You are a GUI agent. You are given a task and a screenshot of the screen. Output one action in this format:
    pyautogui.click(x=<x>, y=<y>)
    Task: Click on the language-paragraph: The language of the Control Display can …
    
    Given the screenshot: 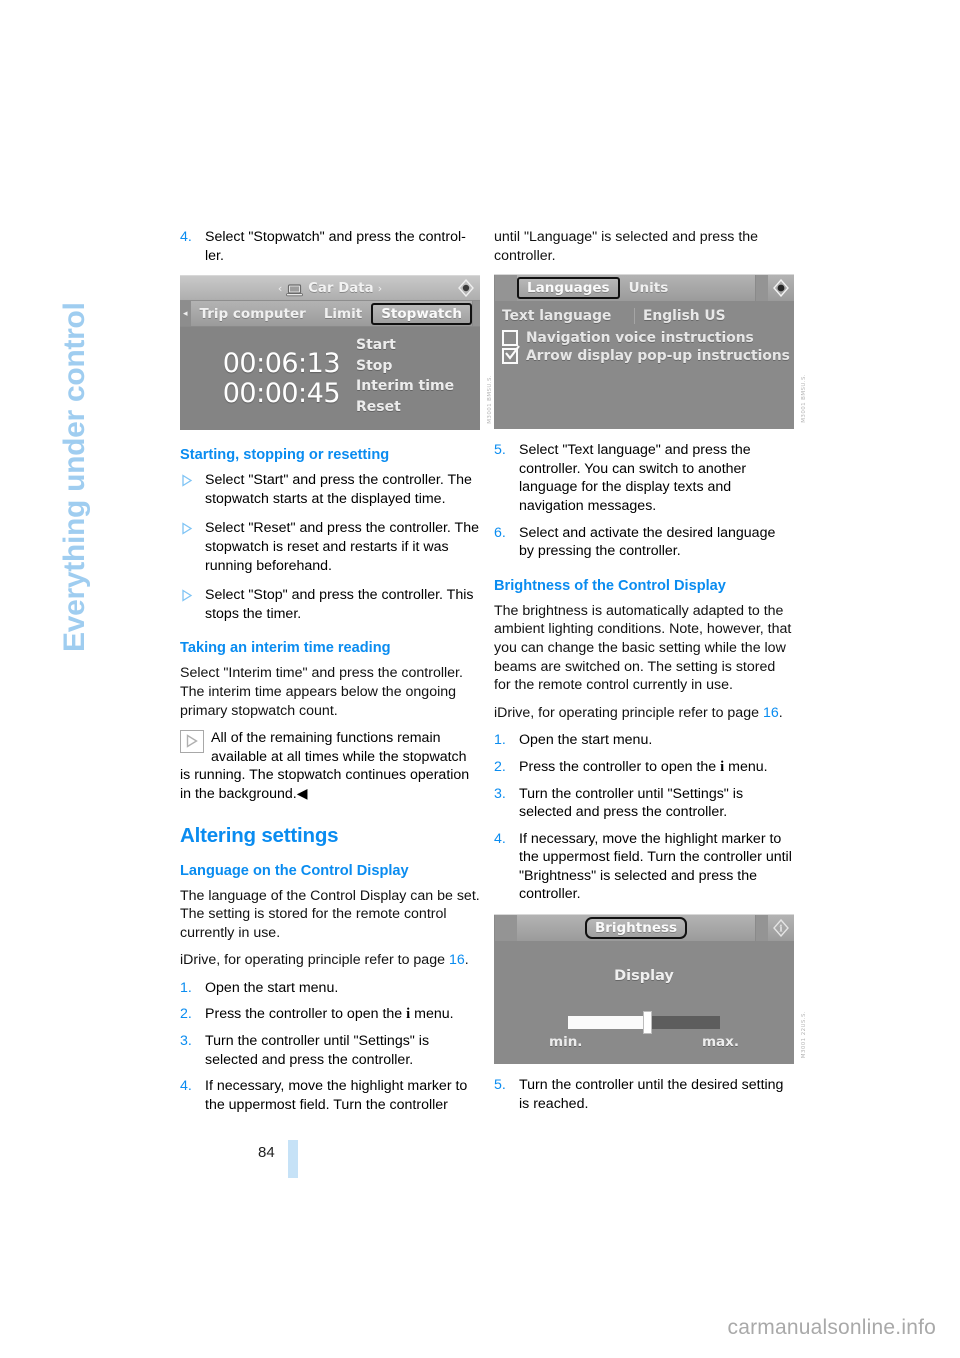 What is the action you would take?
    pyautogui.click(x=330, y=914)
    